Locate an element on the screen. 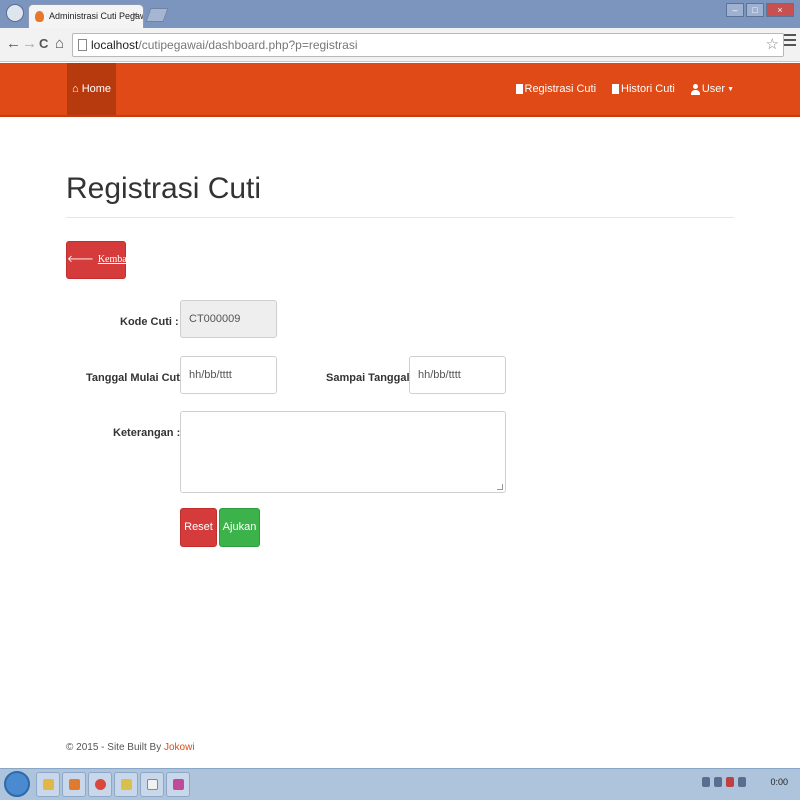 Image resolution: width=800 pixels, height=800 pixels. window-controls: – □ × is located at coordinates (760, 10).